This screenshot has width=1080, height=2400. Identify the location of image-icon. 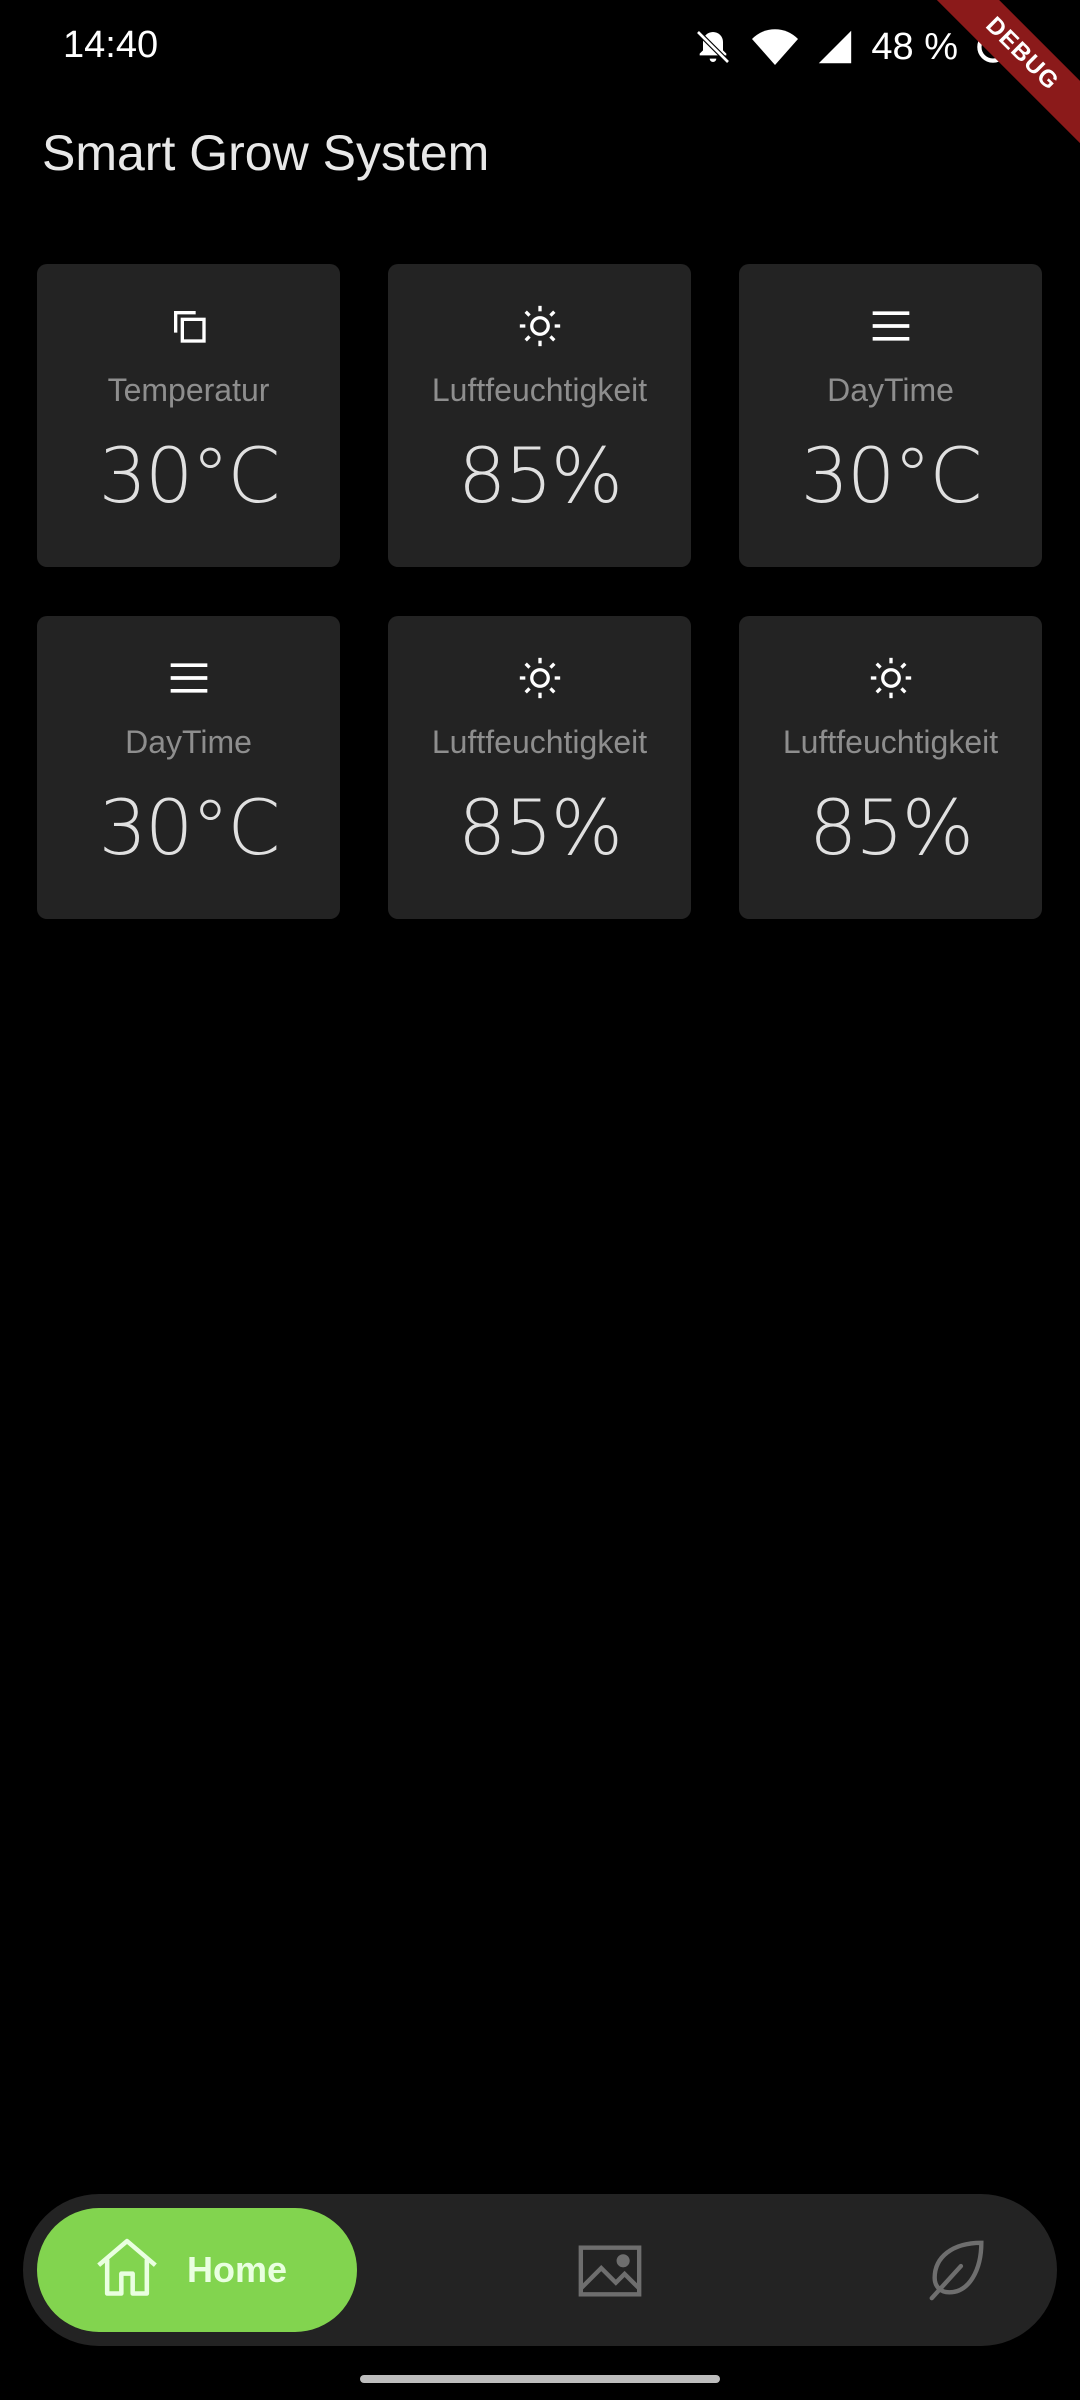
(610, 2277).